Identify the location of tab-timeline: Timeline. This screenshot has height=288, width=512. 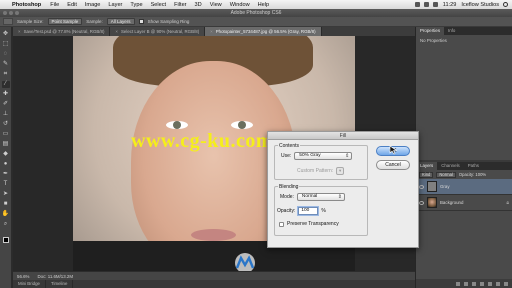
(60, 284).